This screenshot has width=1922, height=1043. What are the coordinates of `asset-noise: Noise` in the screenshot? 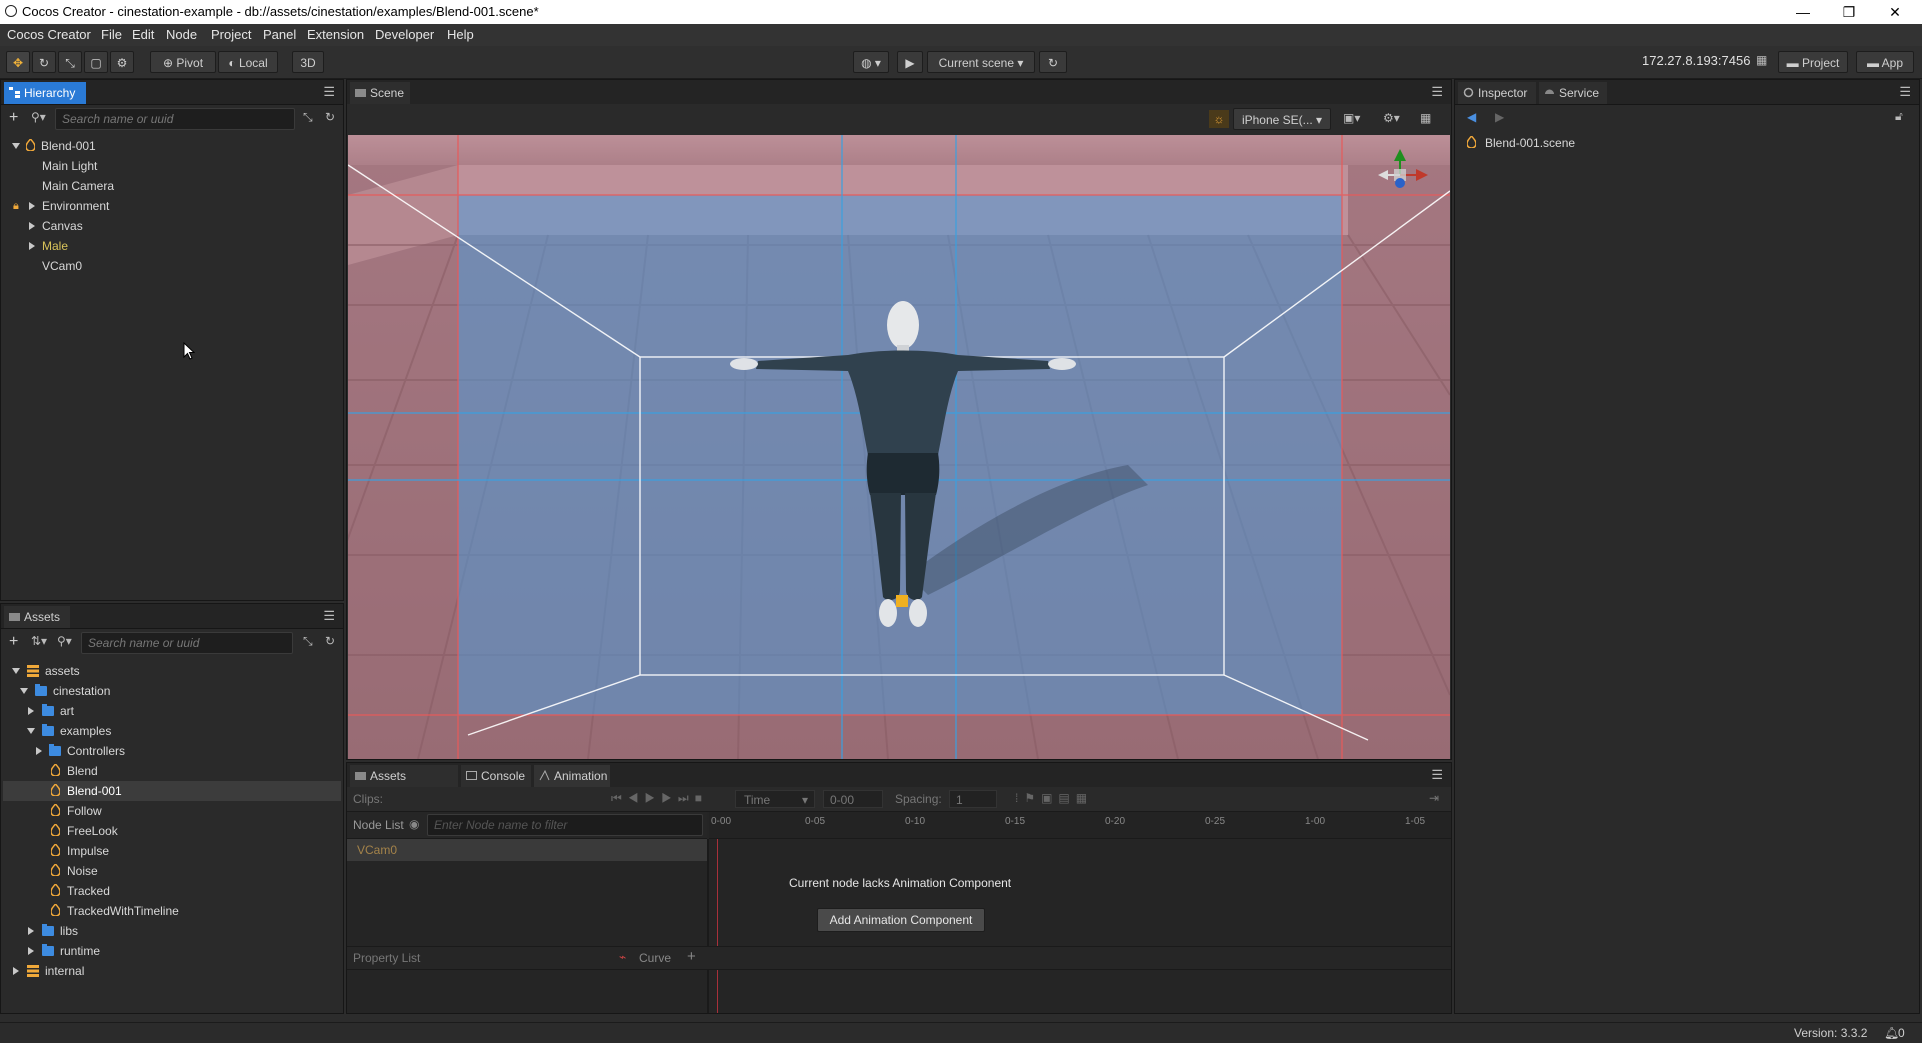 It's located at (171, 871).